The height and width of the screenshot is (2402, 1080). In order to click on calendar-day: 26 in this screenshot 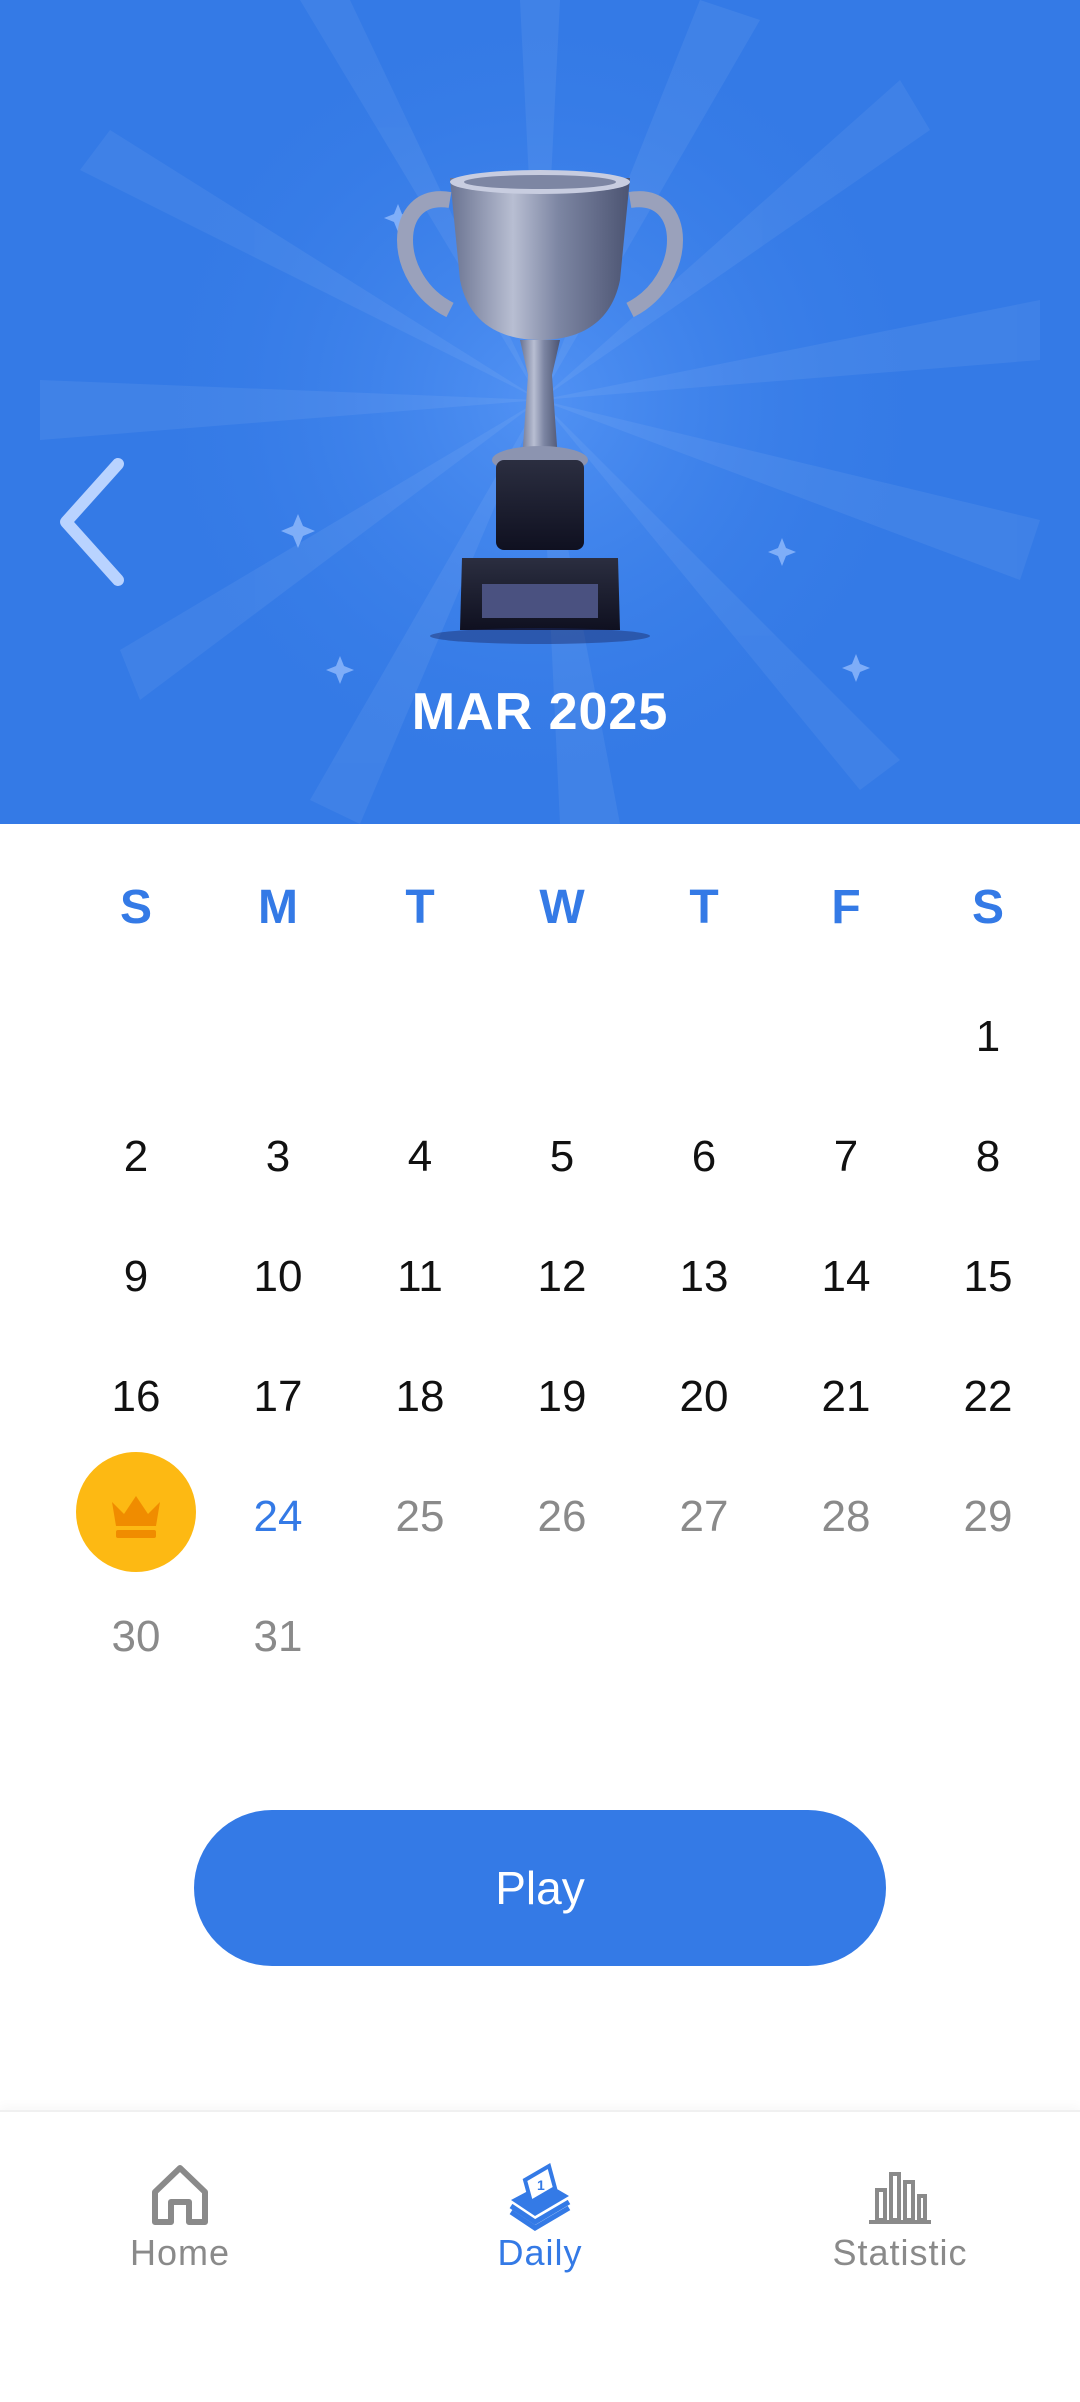, I will do `click(562, 1516)`.